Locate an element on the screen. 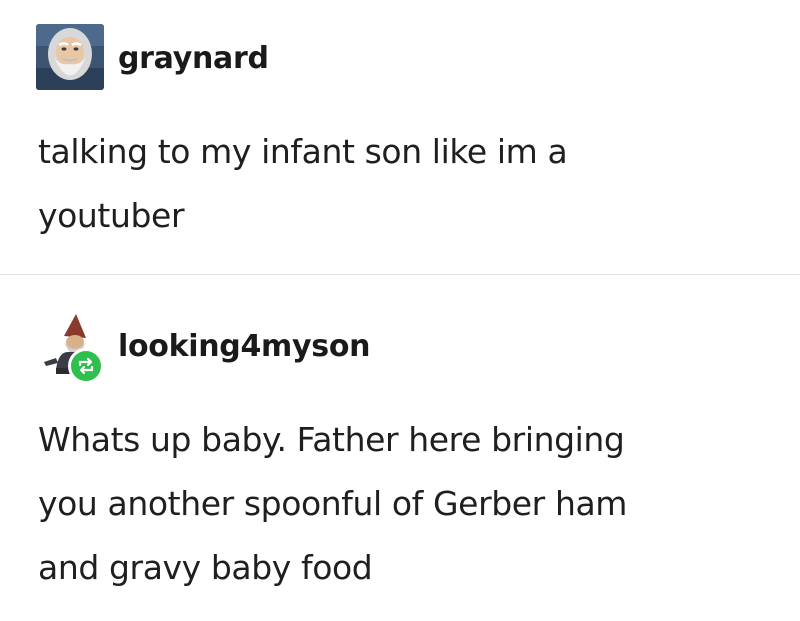 The image size is (800, 621). reblog-badge is located at coordinates (86, 366).